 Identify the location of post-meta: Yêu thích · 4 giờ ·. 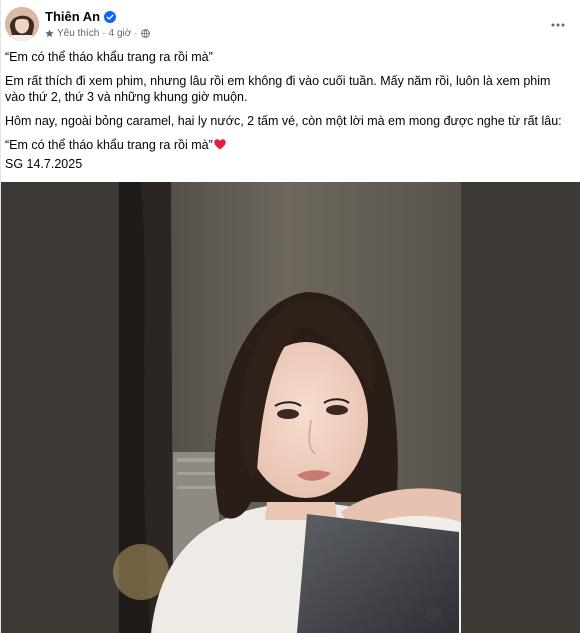
(97, 33).